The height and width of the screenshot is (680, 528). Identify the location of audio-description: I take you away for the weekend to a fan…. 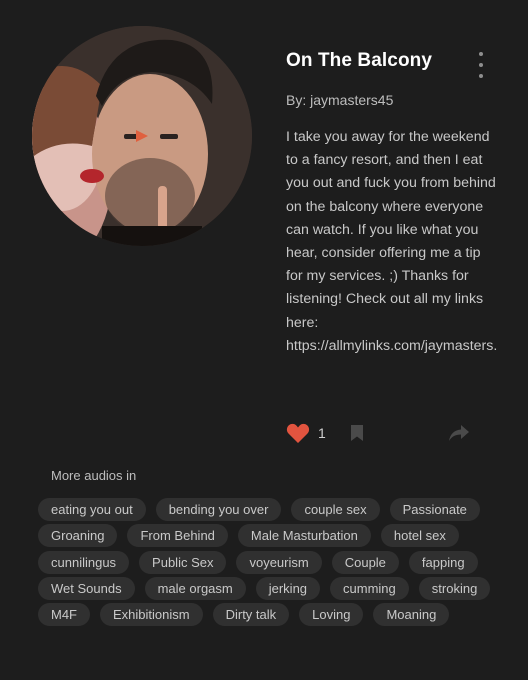
(392, 241).